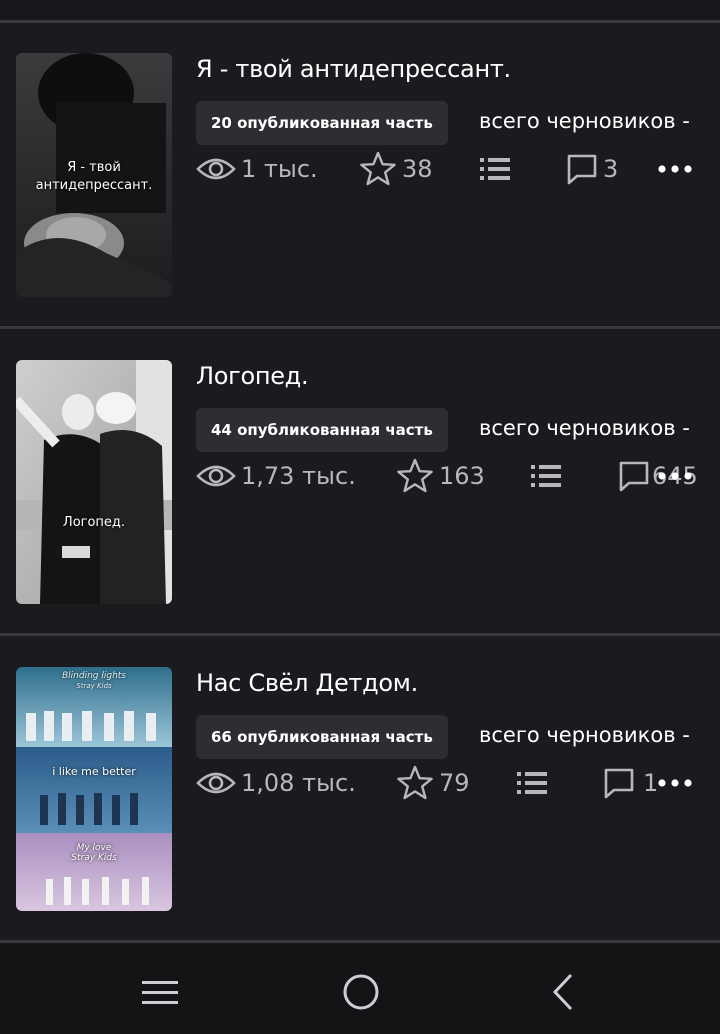 This screenshot has width=720, height=1034. What do you see at coordinates (94, 482) in the screenshot?
I see `story-cover: Логопед.` at bounding box center [94, 482].